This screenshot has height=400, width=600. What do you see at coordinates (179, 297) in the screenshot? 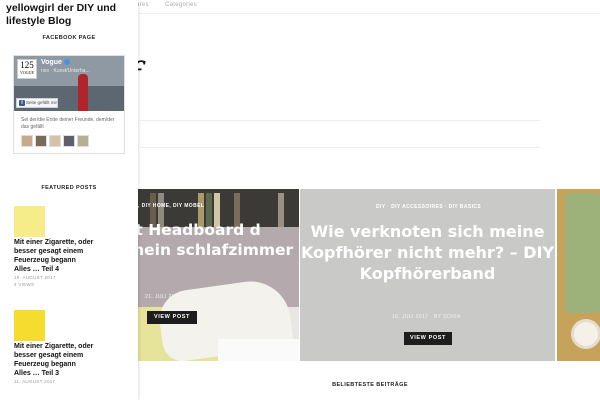
I see `slide-meta: 21. JULI 2017 · BY SONIA` at bounding box center [179, 297].